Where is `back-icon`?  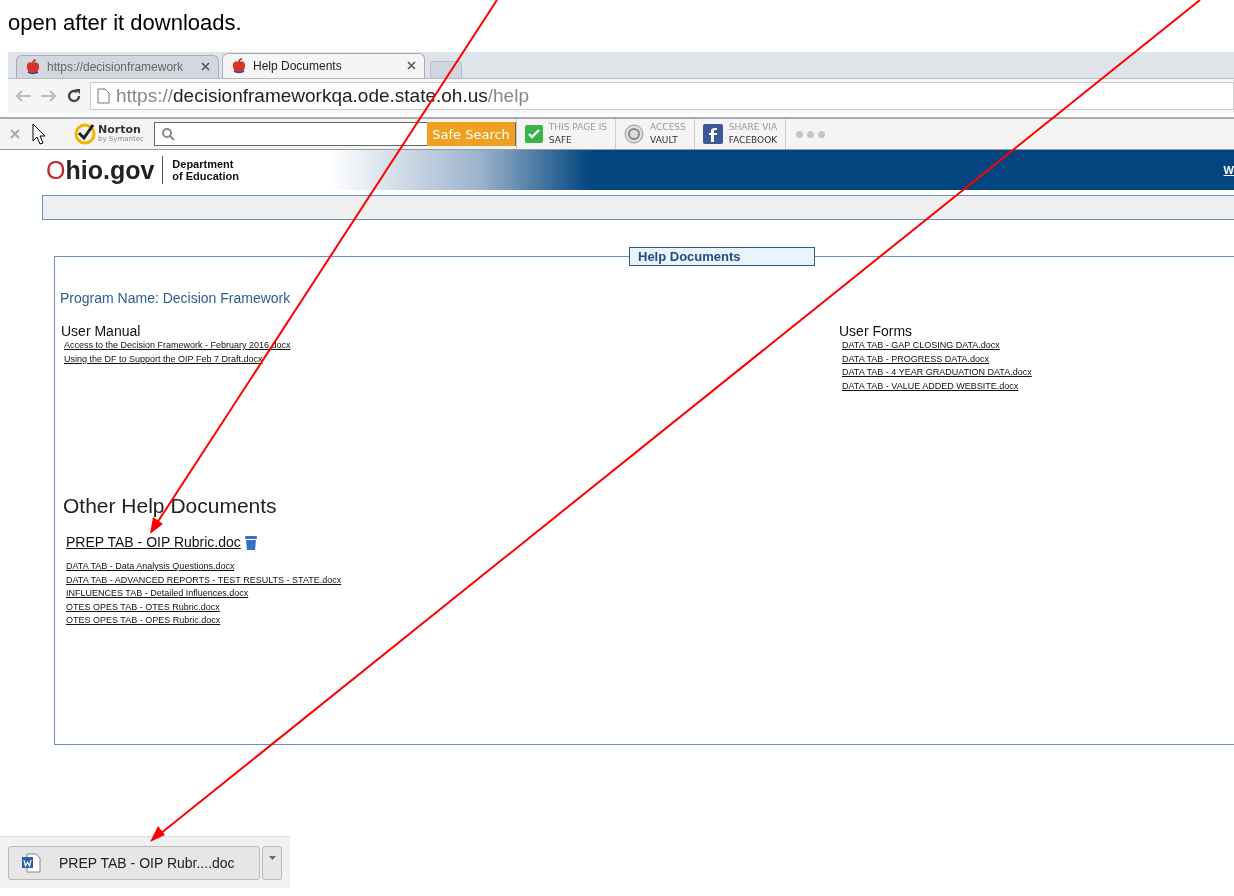
back-icon is located at coordinates (23, 96).